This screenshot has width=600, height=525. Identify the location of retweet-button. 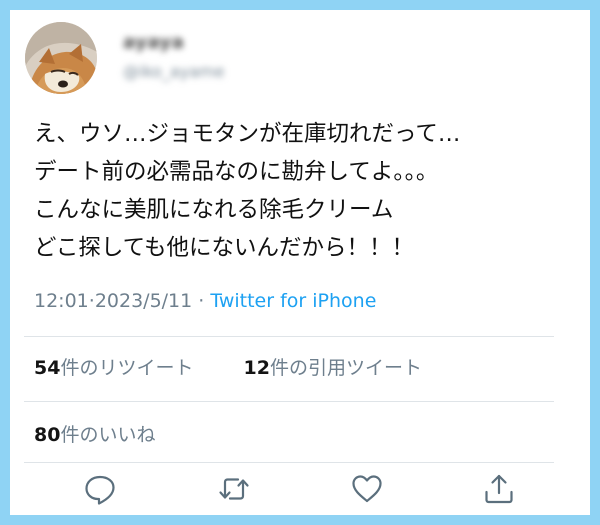
(234, 489).